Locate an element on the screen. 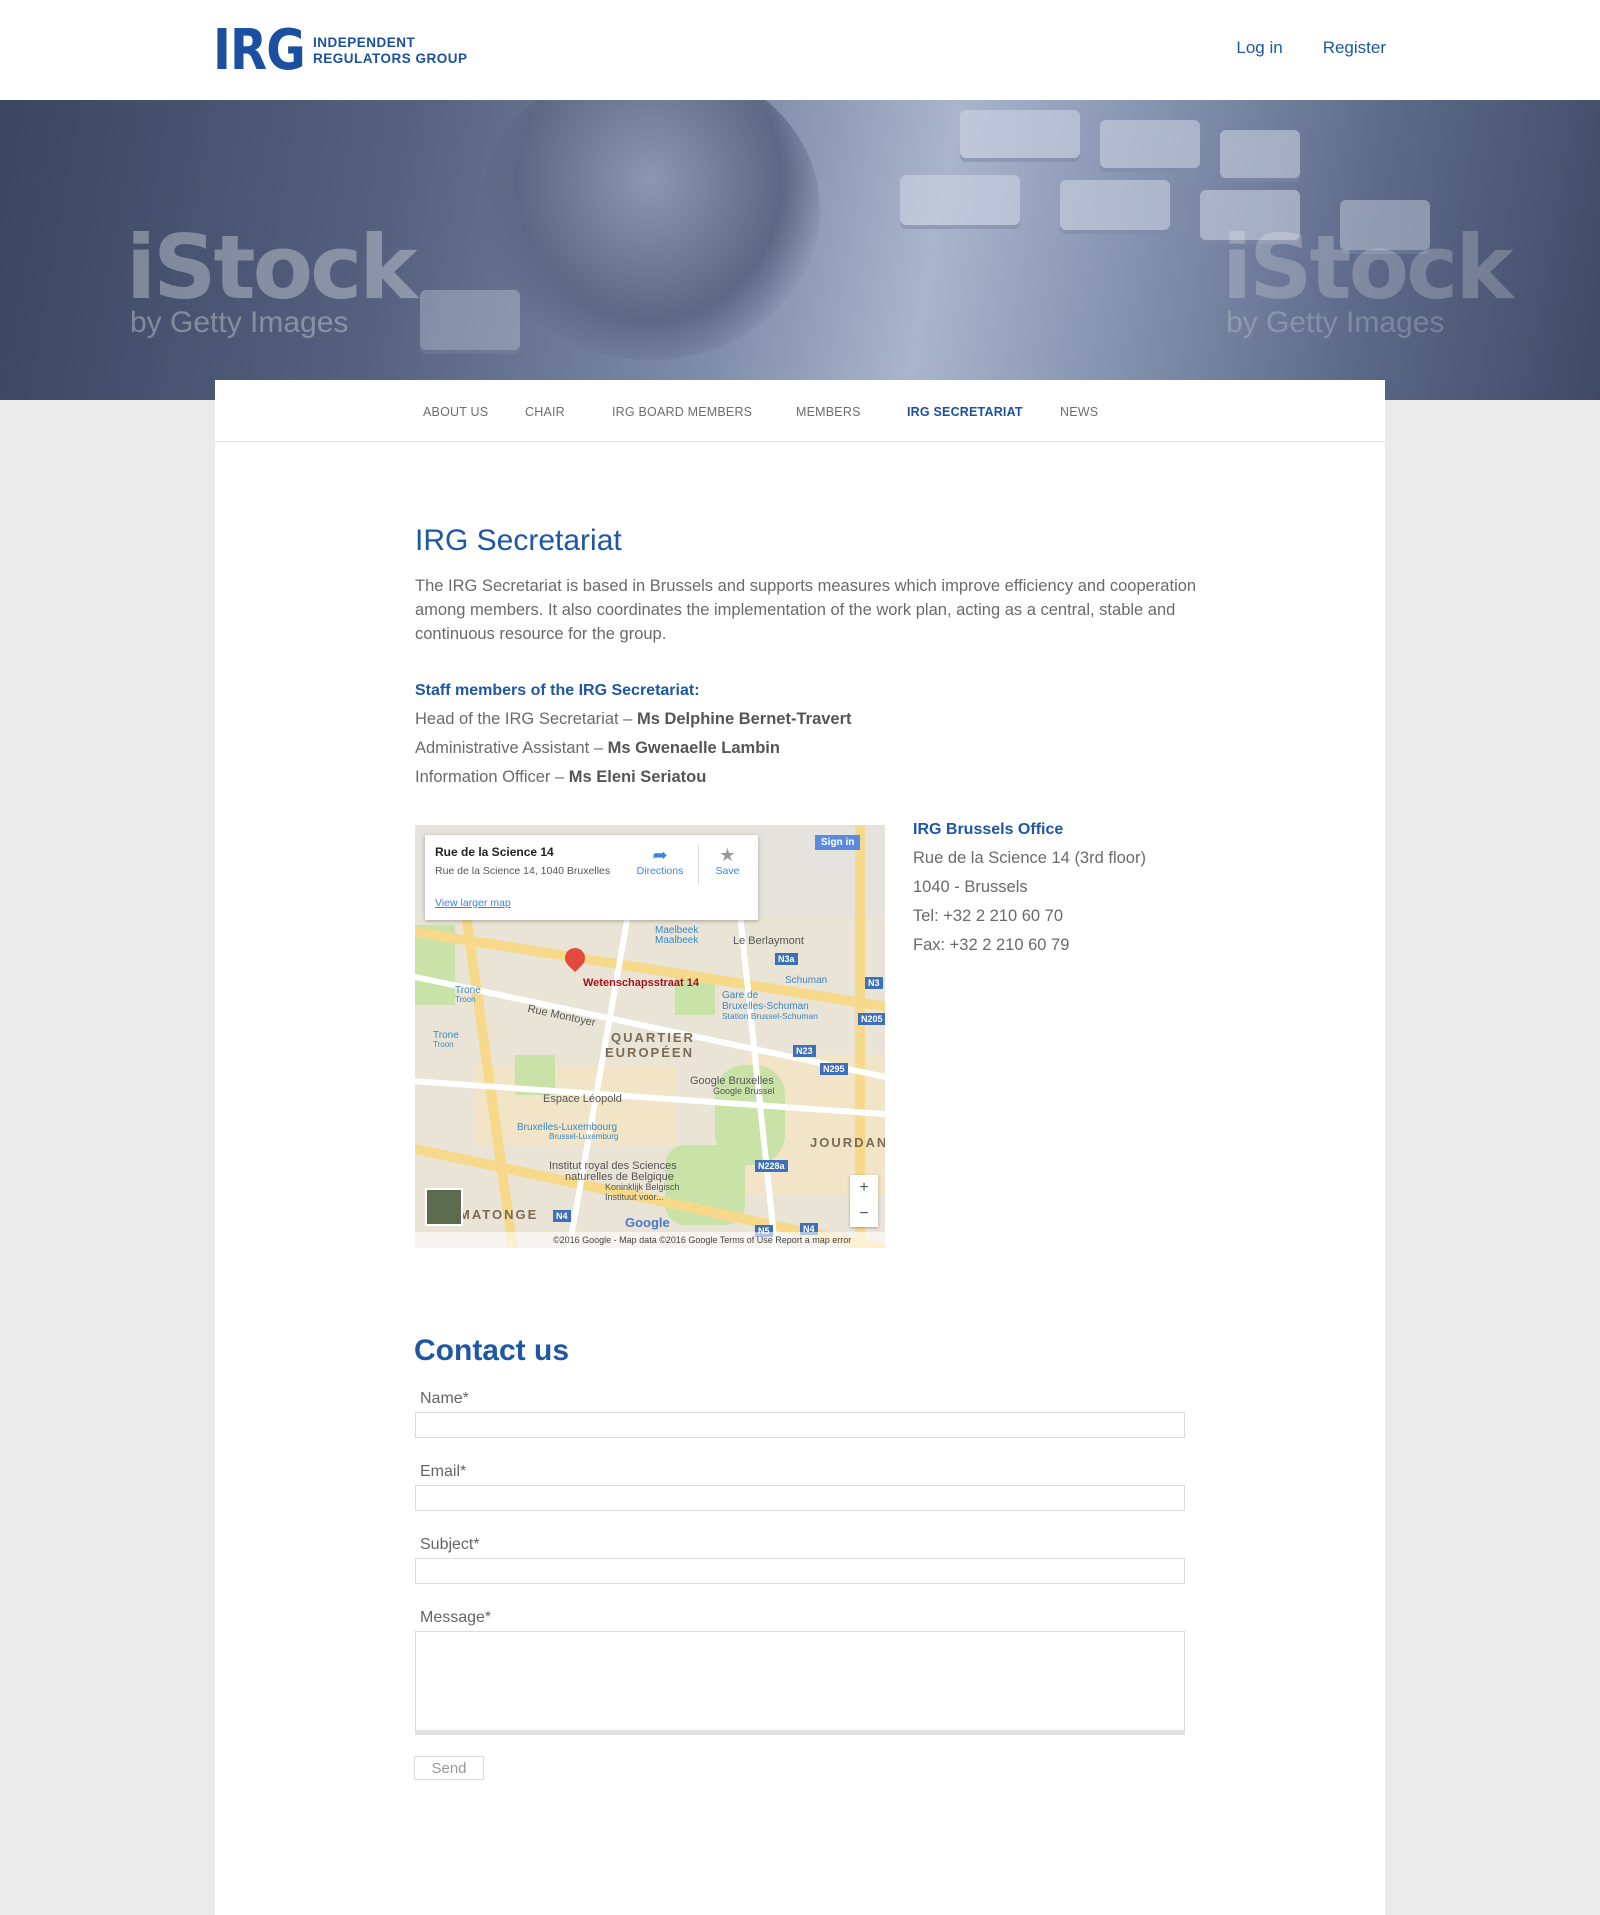 The height and width of the screenshot is (1915, 1600). map-label: Le Berlaymont is located at coordinates (768, 941).